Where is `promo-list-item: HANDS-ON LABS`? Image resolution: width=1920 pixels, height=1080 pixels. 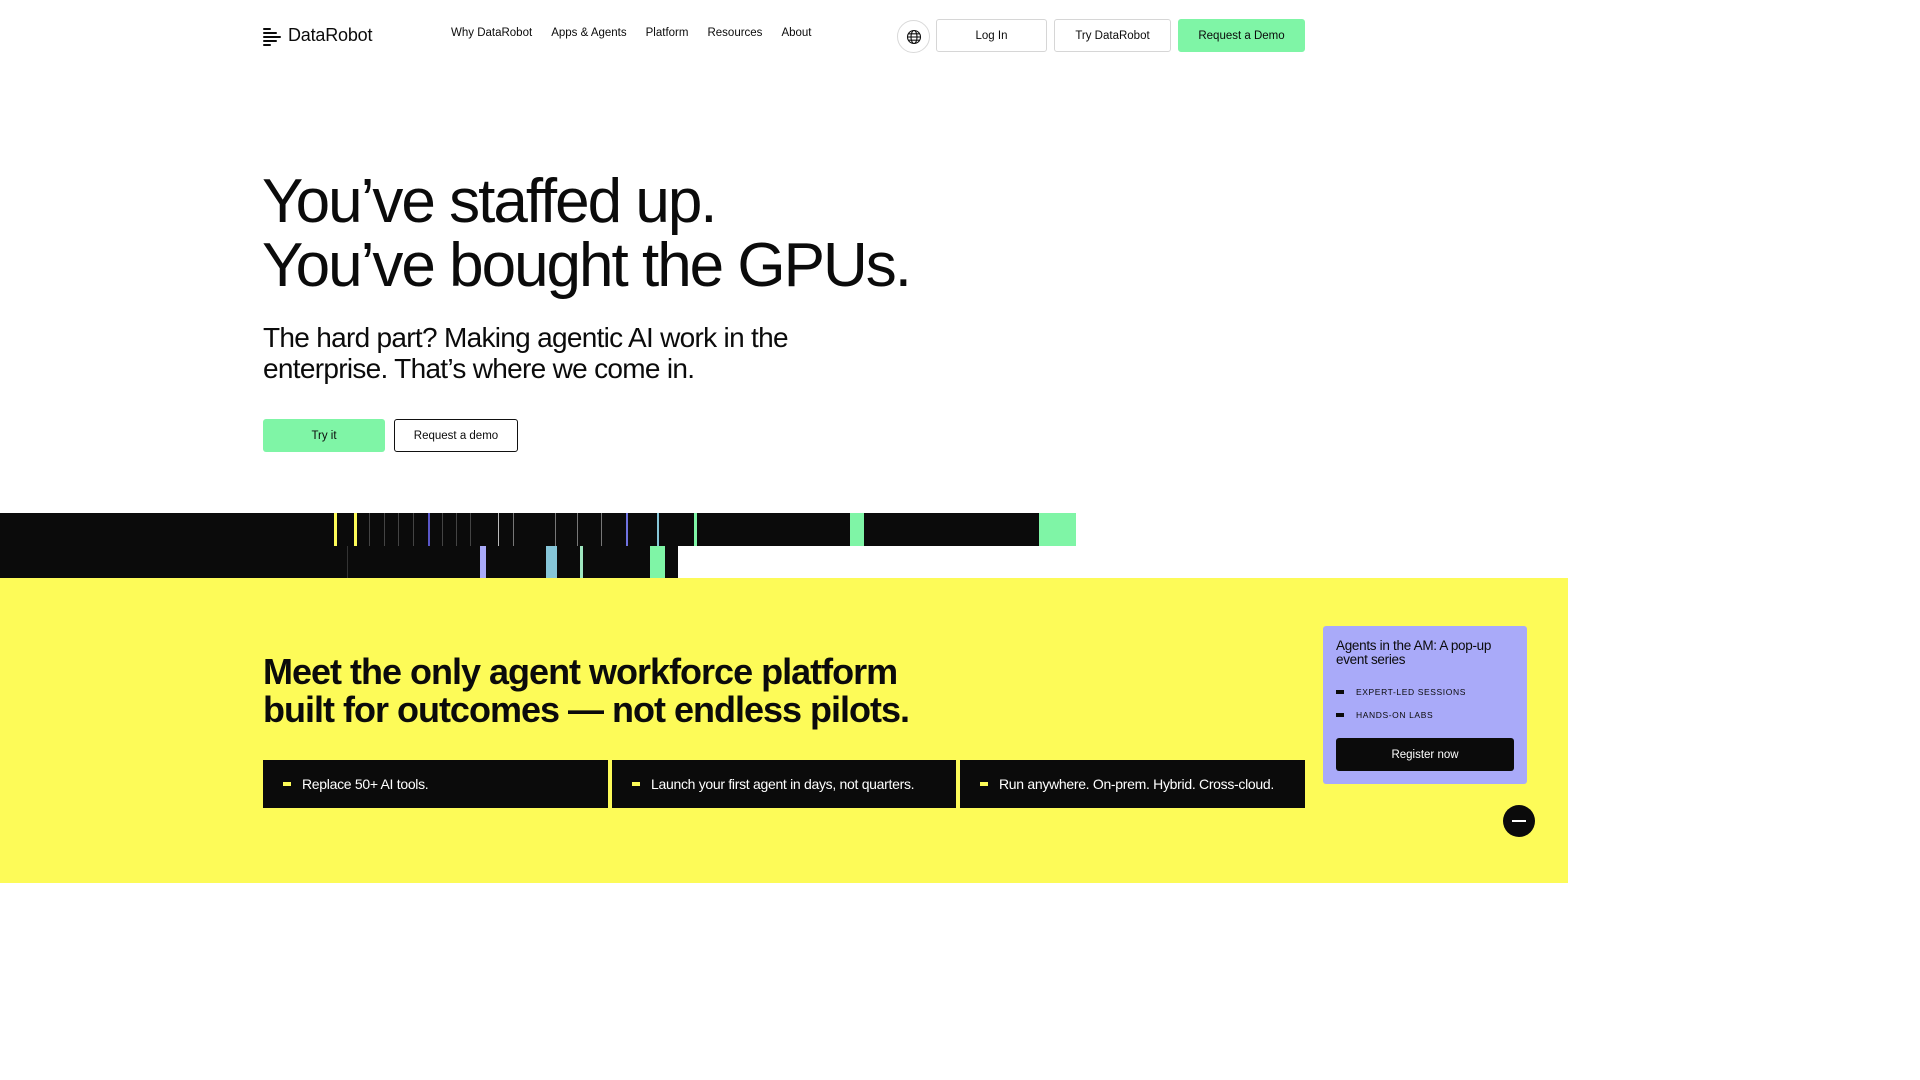
promo-list-item: HANDS-ON LABS is located at coordinates (1384, 715).